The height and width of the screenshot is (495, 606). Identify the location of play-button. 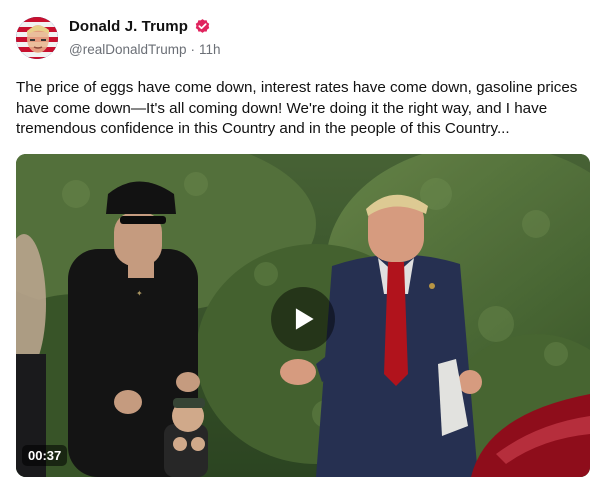
(303, 319).